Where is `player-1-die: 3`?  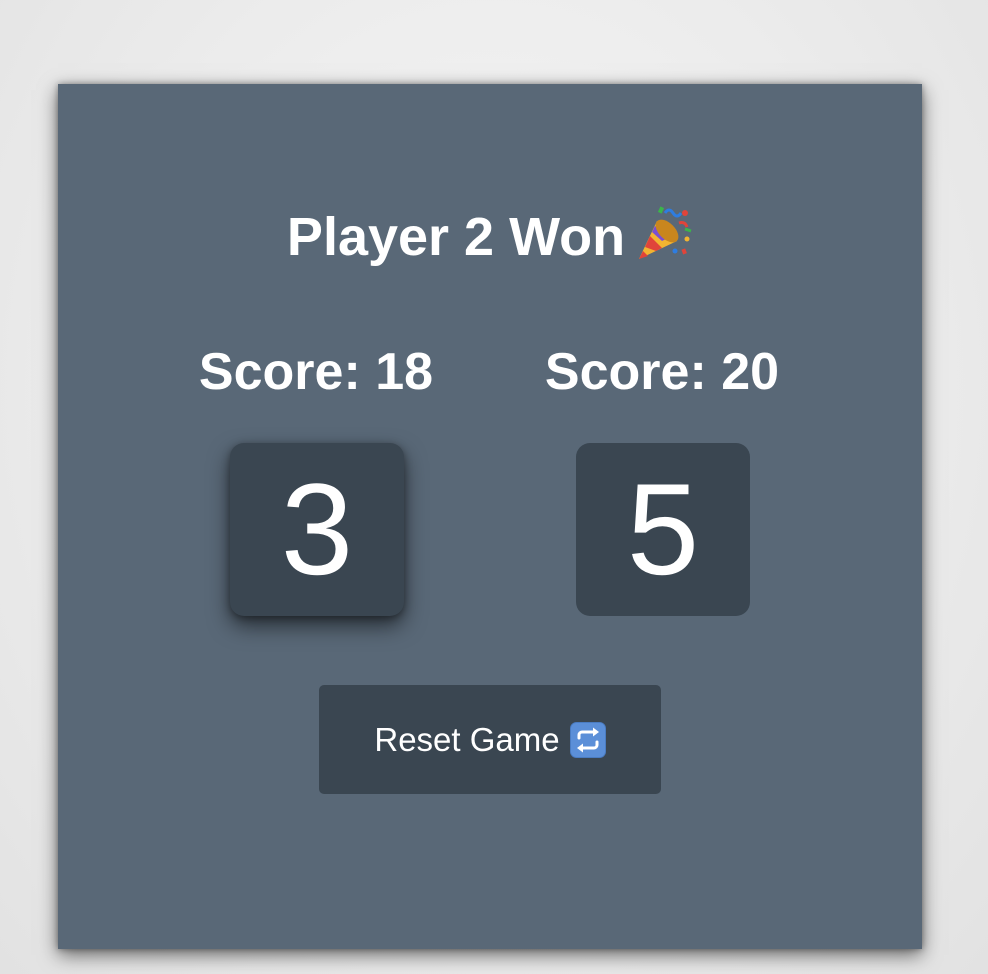 player-1-die: 3 is located at coordinates (317, 529).